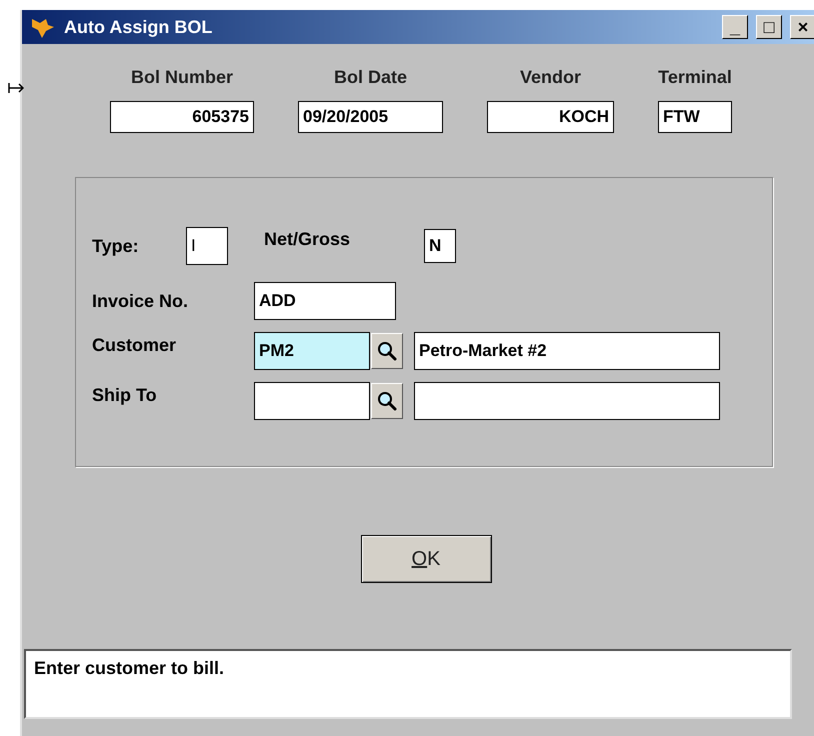 This screenshot has width=814, height=736. I want to click on header-field: 605375, so click(182, 117).